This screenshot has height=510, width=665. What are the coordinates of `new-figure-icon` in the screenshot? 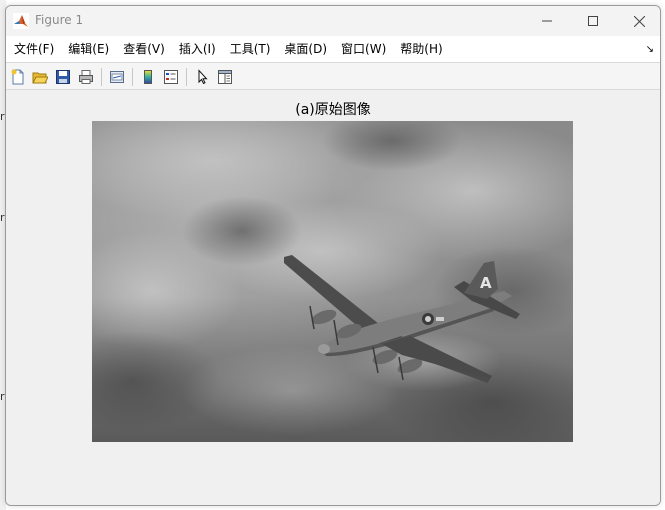 It's located at (18, 77).